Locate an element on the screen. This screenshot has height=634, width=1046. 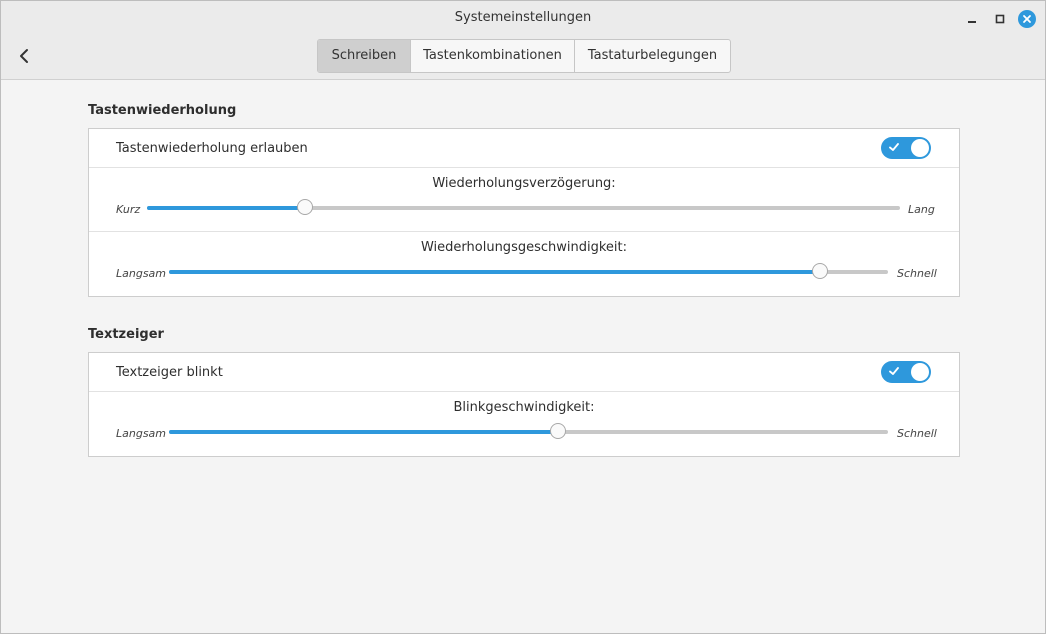
minimize-icon is located at coordinates (972, 22).